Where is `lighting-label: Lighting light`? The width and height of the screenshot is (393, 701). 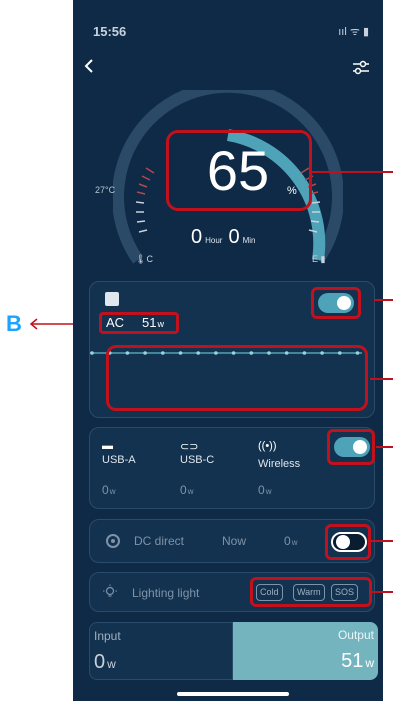
lighting-label: Lighting light is located at coordinates (166, 593).